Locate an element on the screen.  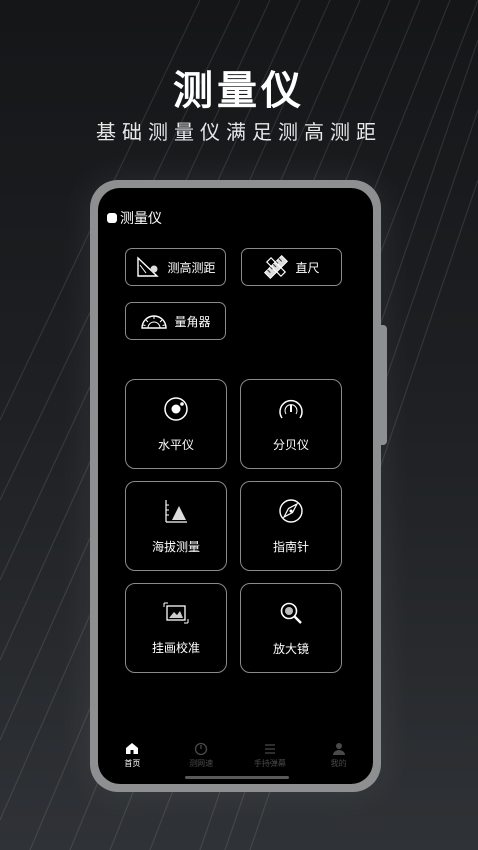
tab-label: 我的 is located at coordinates (338, 763).